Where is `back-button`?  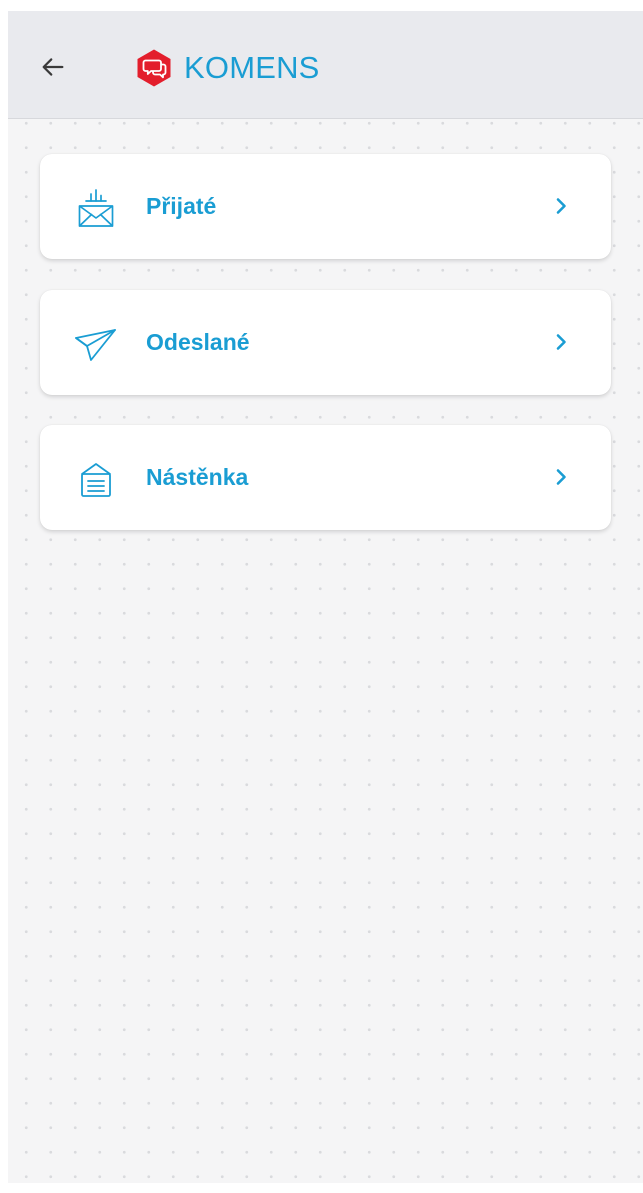 back-button is located at coordinates (53, 67).